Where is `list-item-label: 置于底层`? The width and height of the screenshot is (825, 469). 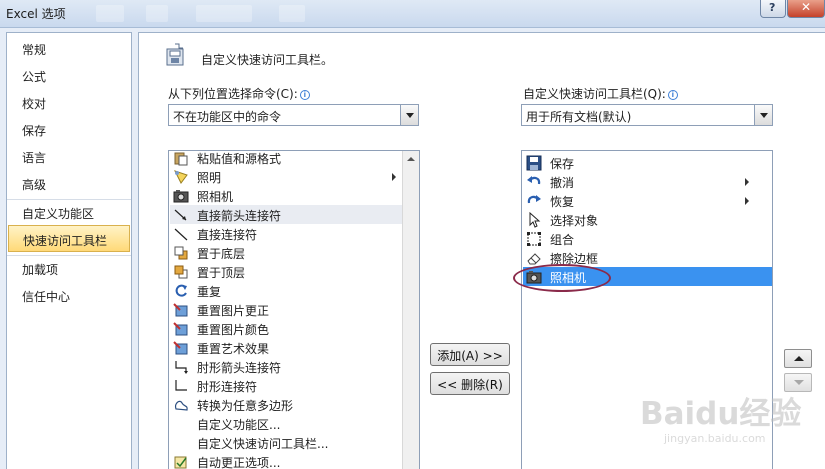
list-item-label: 置于底层 is located at coordinates (221, 254).